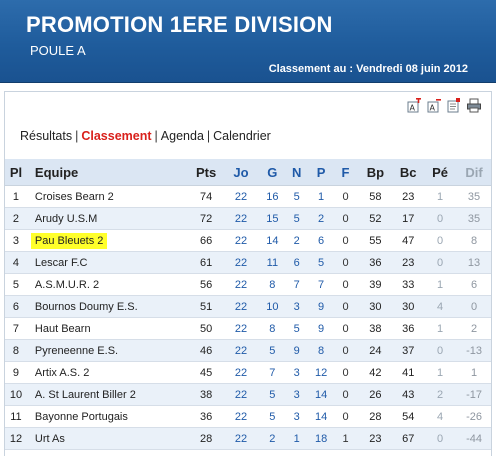  What do you see at coordinates (474, 172) in the screenshot?
I see `col-header-dif: Dif` at bounding box center [474, 172].